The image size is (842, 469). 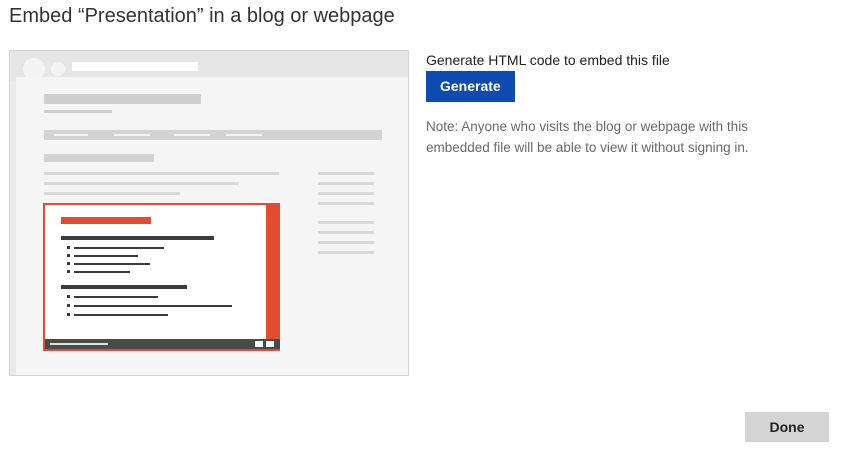 I want to click on generate-label: Generate HTML code to embed this file, so click(x=548, y=60).